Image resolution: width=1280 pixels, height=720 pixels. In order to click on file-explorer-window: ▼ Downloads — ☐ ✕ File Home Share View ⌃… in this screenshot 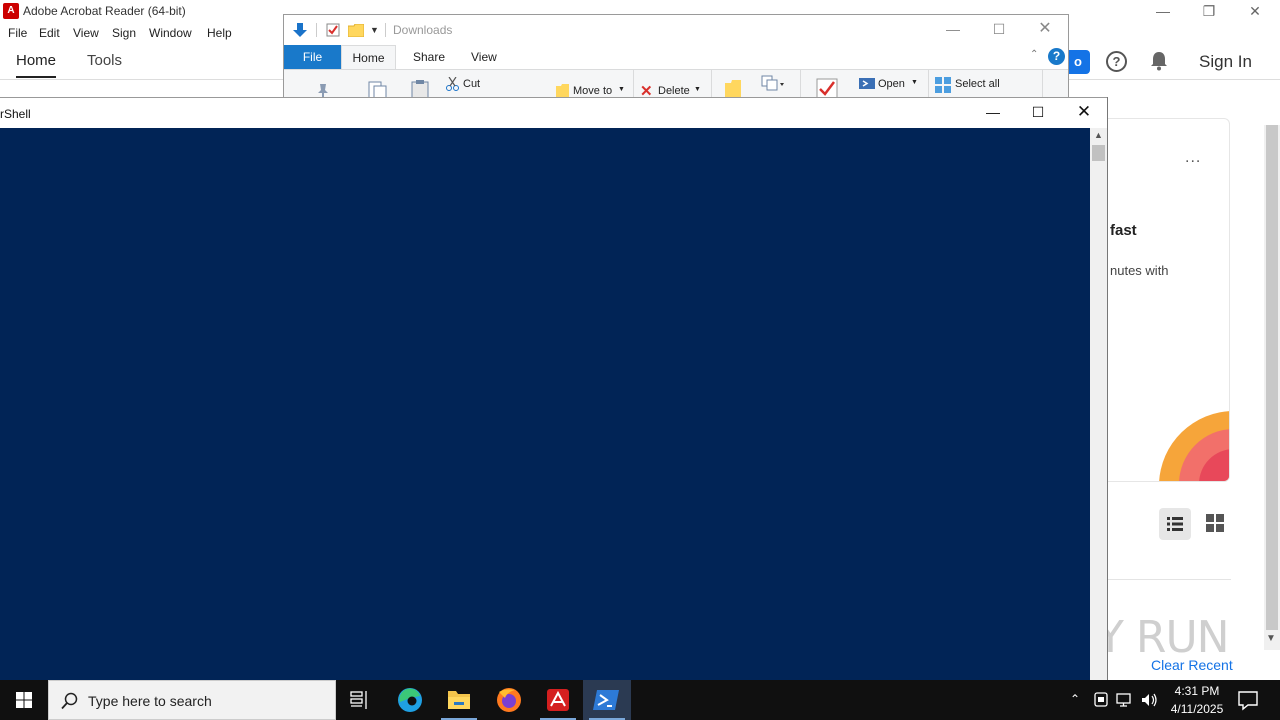, I will do `click(676, 56)`.